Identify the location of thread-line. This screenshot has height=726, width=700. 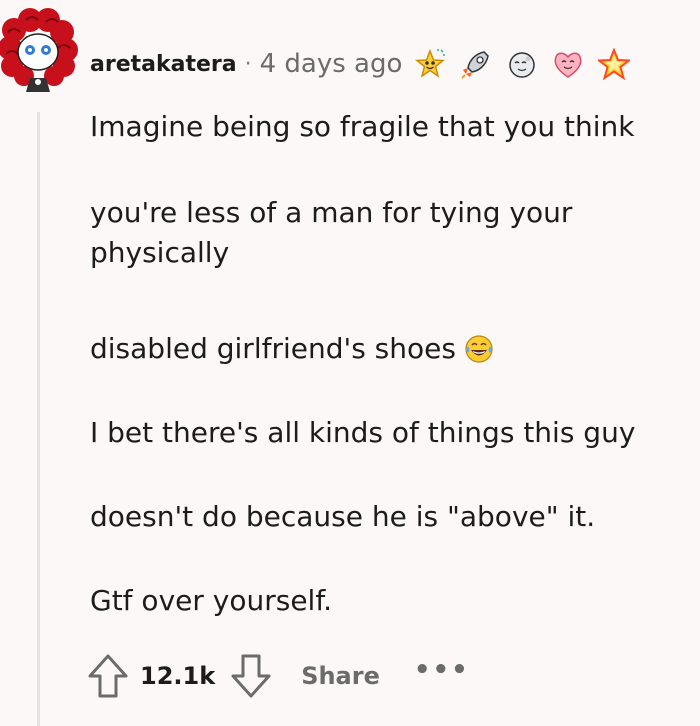
(38, 419).